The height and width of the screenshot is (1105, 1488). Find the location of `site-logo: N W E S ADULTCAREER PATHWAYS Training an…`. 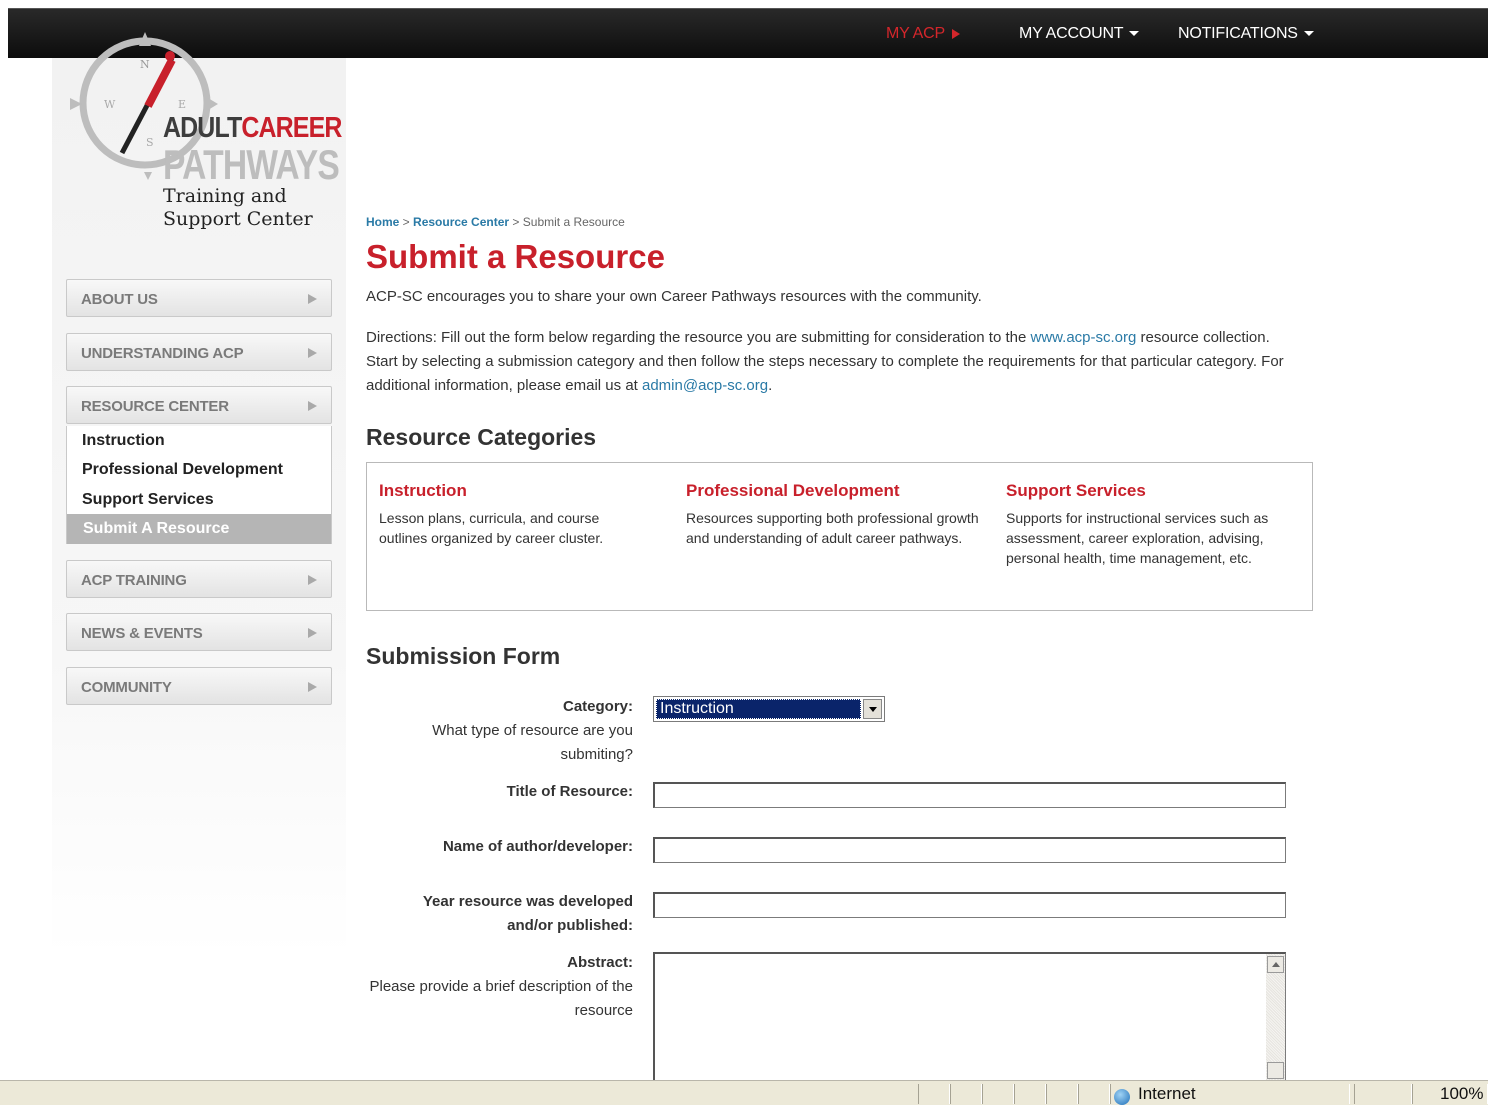

site-logo: N W E S ADULTCAREER PATHWAYS Training an… is located at coordinates (205, 133).